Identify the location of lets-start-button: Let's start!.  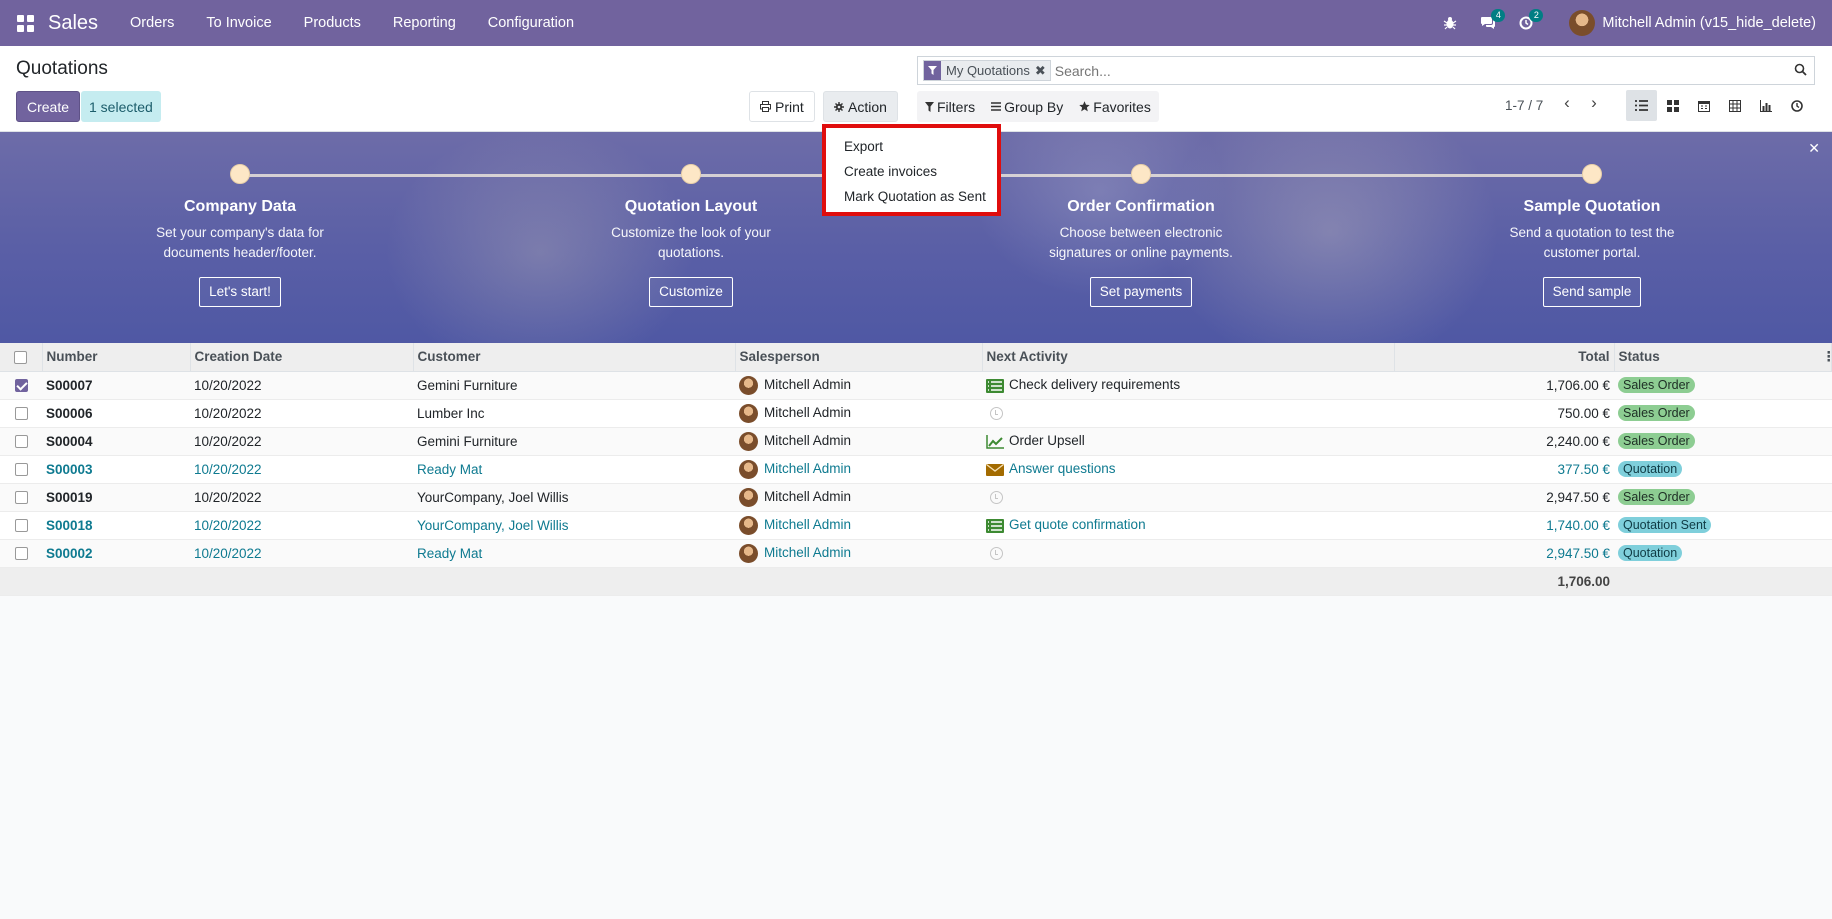
(240, 292).